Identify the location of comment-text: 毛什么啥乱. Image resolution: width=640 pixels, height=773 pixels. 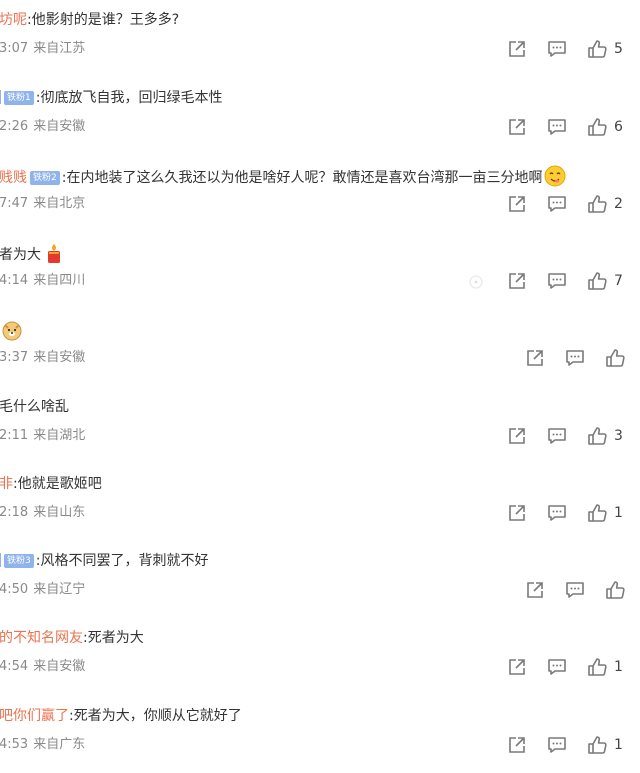
(34, 407).